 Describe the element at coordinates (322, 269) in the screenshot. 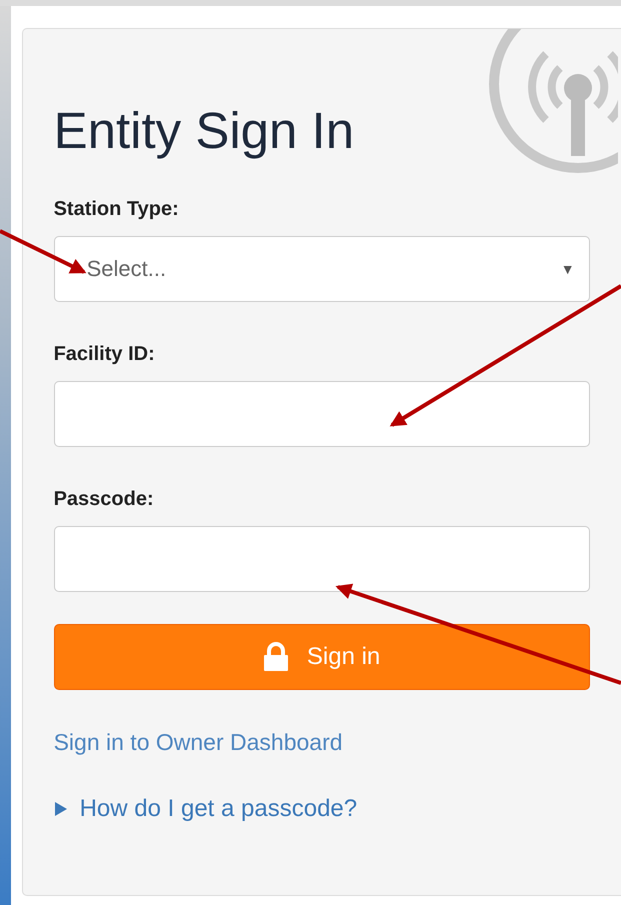

I see `station-type-select: Select... ▼` at that location.